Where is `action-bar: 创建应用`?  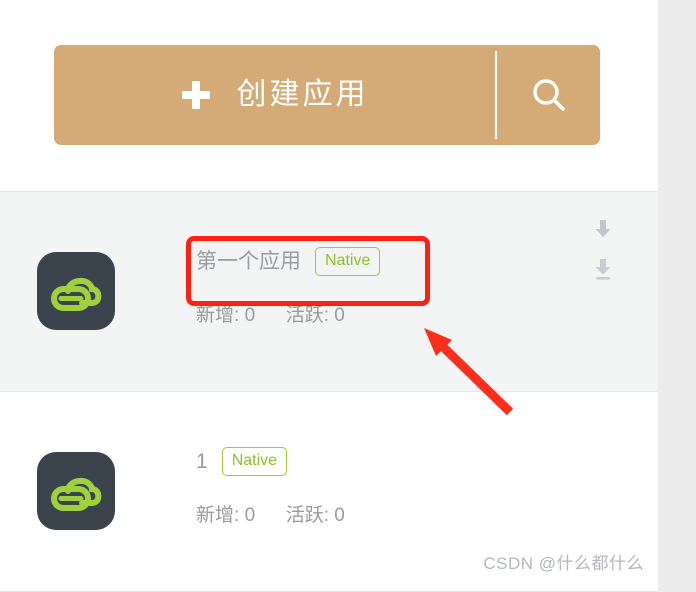 action-bar: 创建应用 is located at coordinates (327, 95).